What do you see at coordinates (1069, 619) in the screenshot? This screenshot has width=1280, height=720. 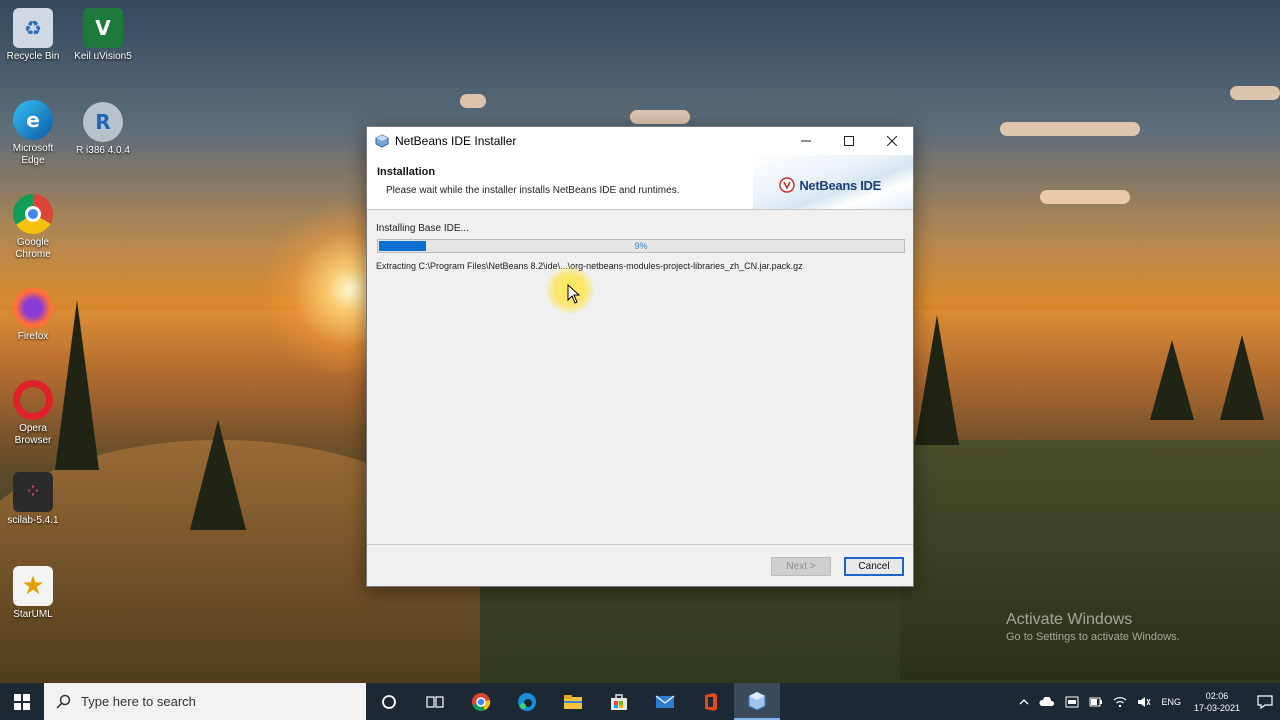 I see `watermark-title: Activate Windows` at bounding box center [1069, 619].